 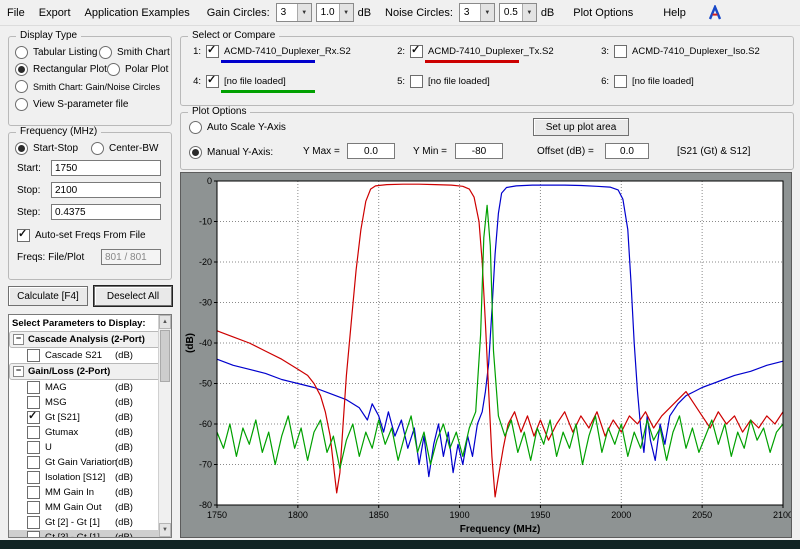 What do you see at coordinates (715, 12) in the screenshot?
I see `app-logo-icon` at bounding box center [715, 12].